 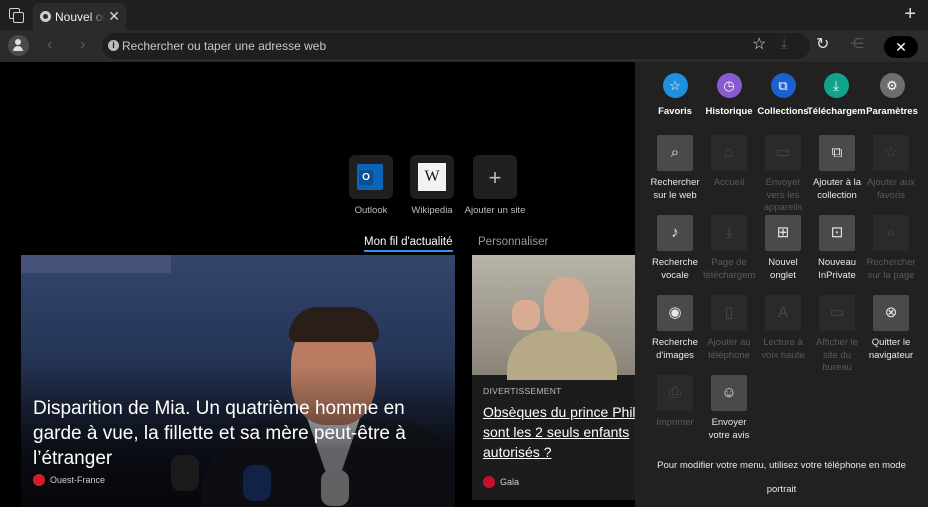 I want to click on menu-send-feedback: ☺ Envoyer votre avis, so click(x=729, y=414).